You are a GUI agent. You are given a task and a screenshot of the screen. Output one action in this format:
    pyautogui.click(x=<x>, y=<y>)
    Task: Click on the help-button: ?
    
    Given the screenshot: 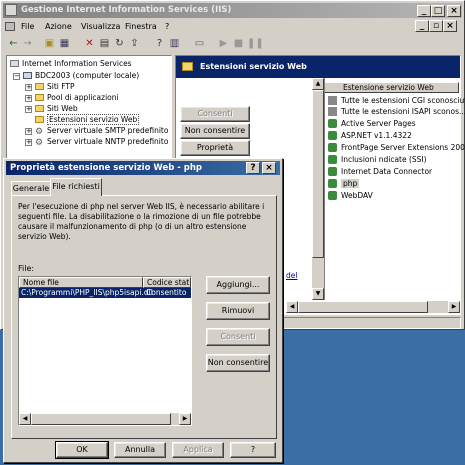 What is the action you would take?
    pyautogui.click(x=253, y=450)
    